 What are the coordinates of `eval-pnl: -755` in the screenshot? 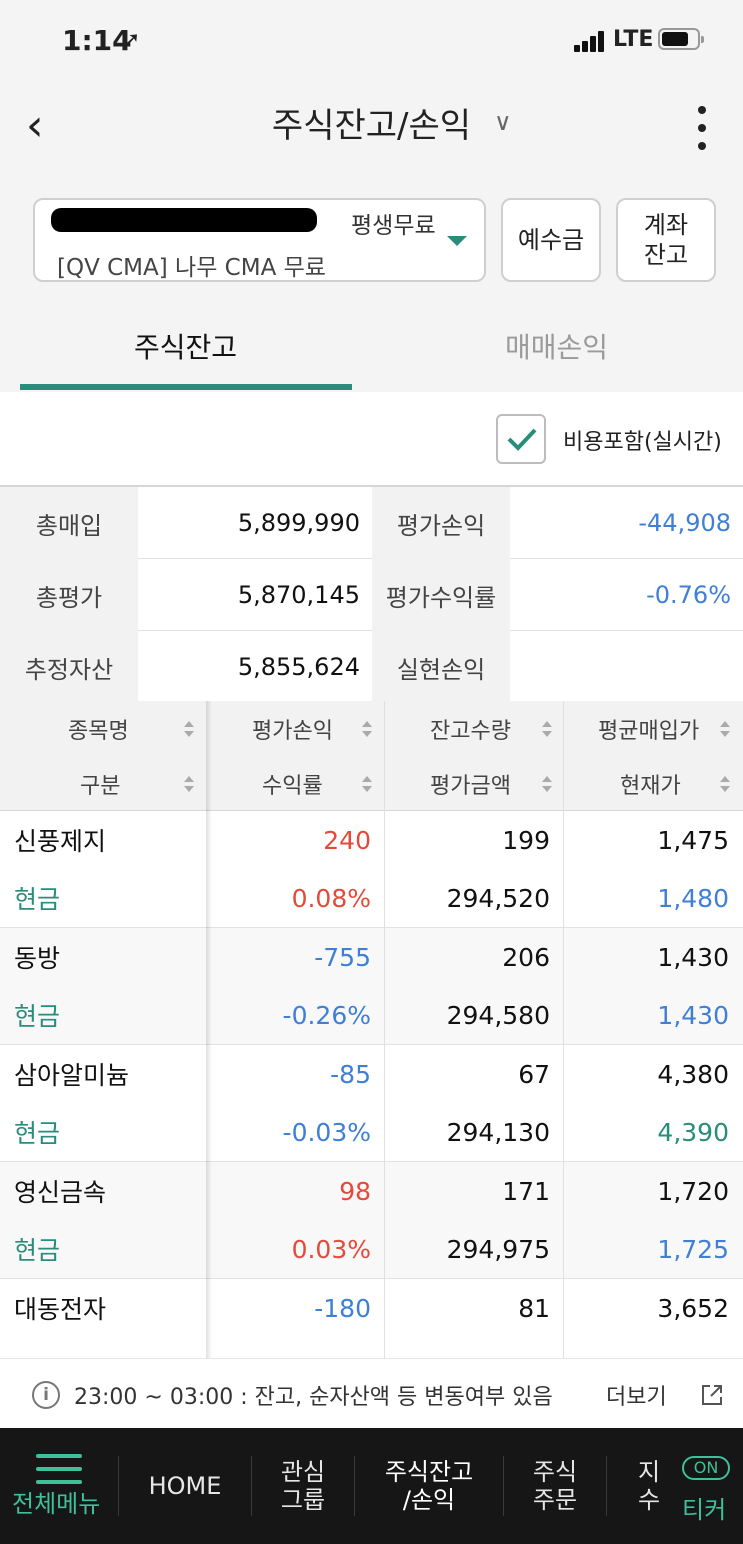 It's located at (342, 957).